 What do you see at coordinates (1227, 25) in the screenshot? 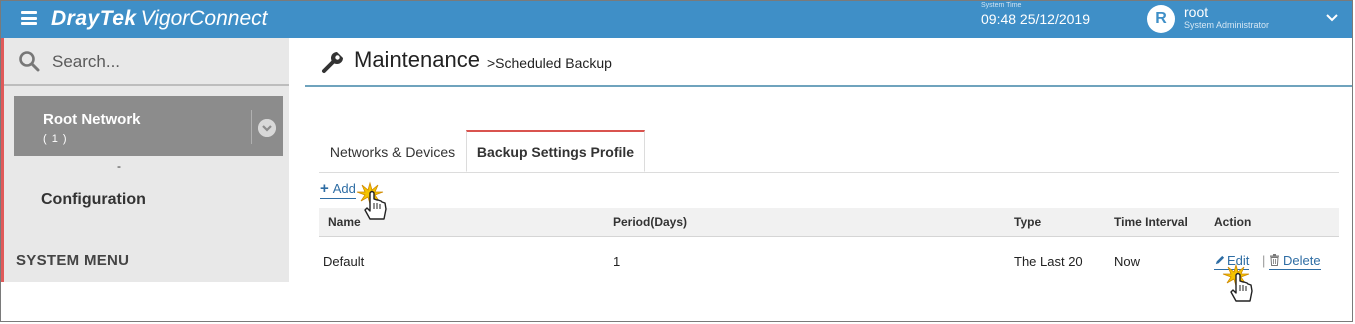
I see `user-role: System Administrator` at bounding box center [1227, 25].